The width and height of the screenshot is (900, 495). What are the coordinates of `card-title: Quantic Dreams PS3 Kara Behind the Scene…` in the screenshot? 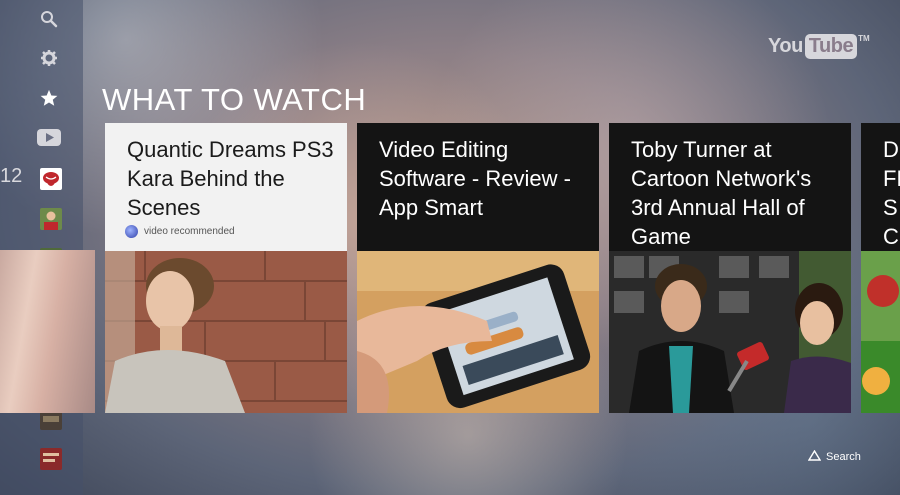 It's located at (230, 178).